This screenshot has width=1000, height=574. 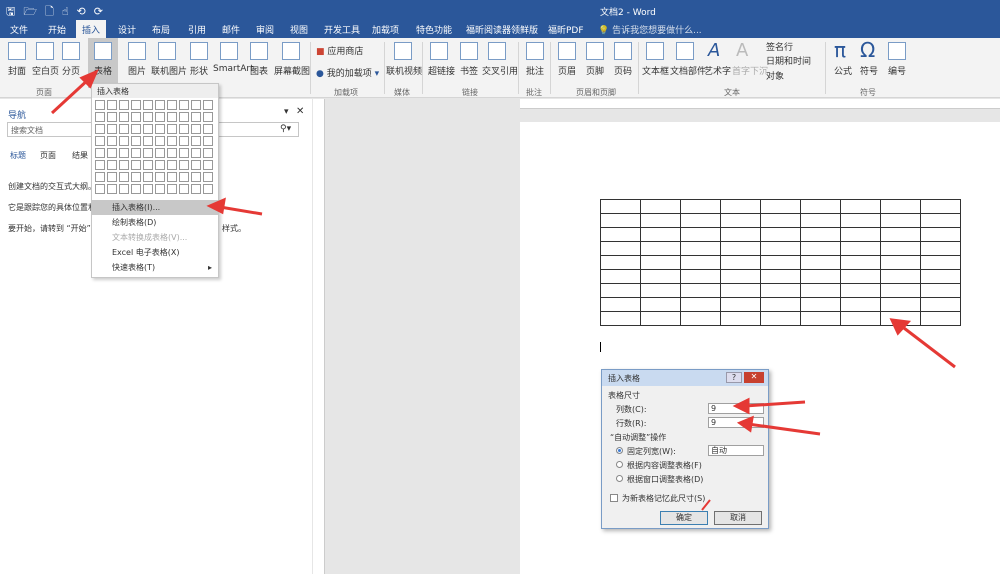 What do you see at coordinates (71, 95) in the screenshot?
I see `arrow-to-table-button` at bounding box center [71, 95].